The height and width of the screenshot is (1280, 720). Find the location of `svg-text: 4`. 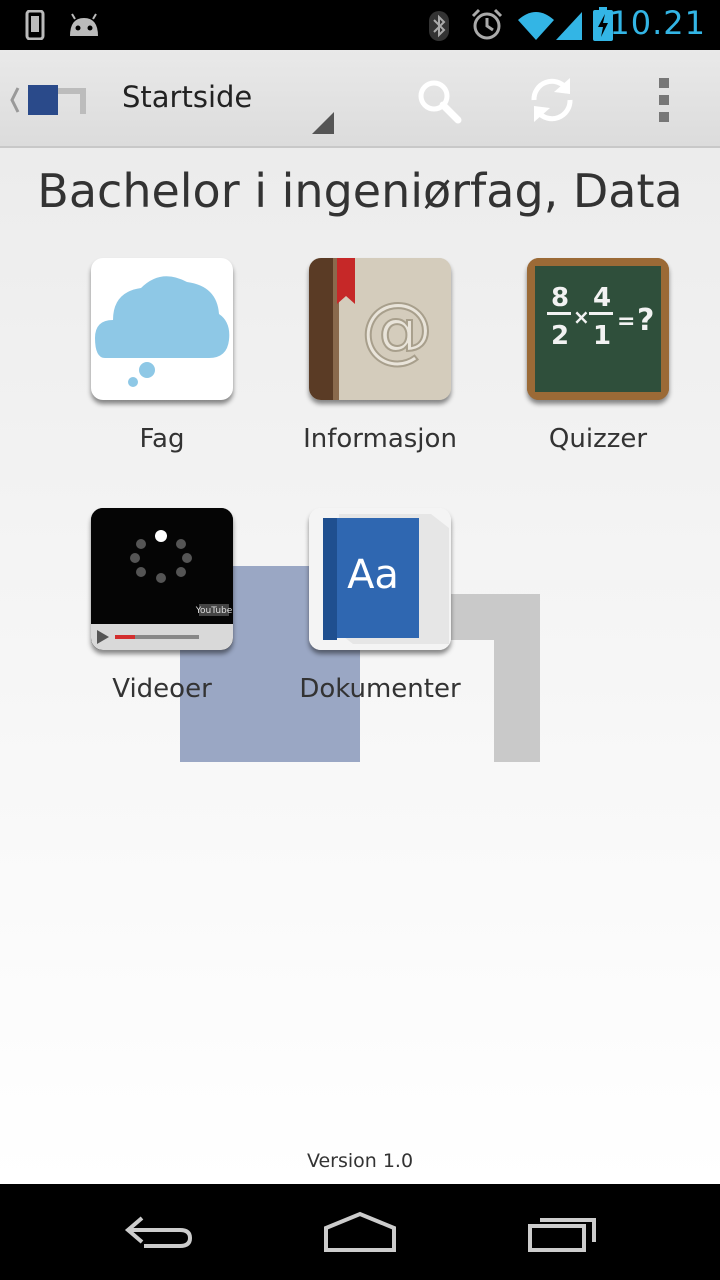

svg-text: 4 is located at coordinates (602, 298).